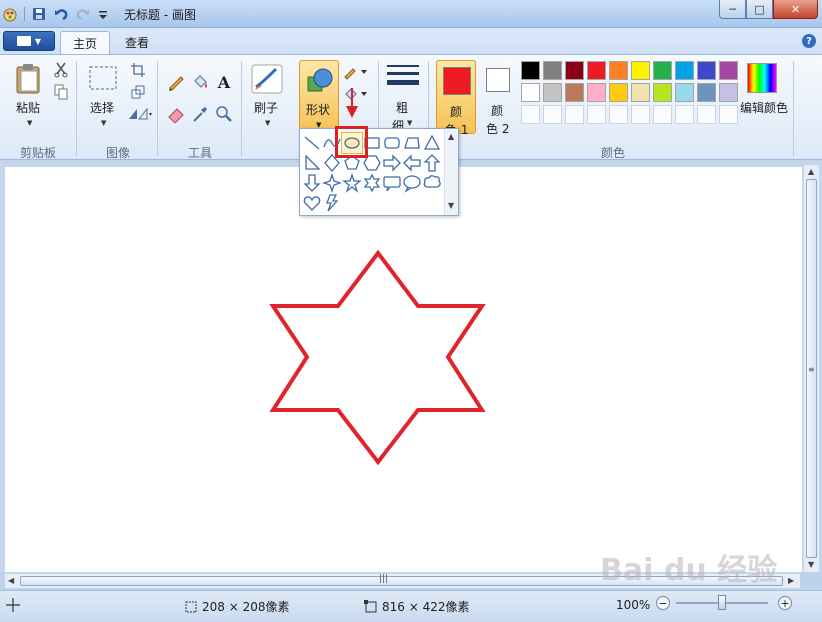 The height and width of the screenshot is (622, 822). I want to click on shape-right-triangle-icon, so click(312, 163).